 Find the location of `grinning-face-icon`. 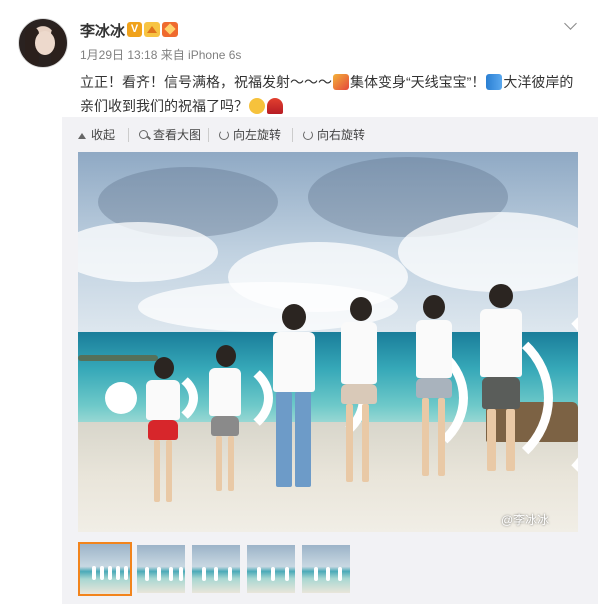

grinning-face-icon is located at coordinates (257, 106).